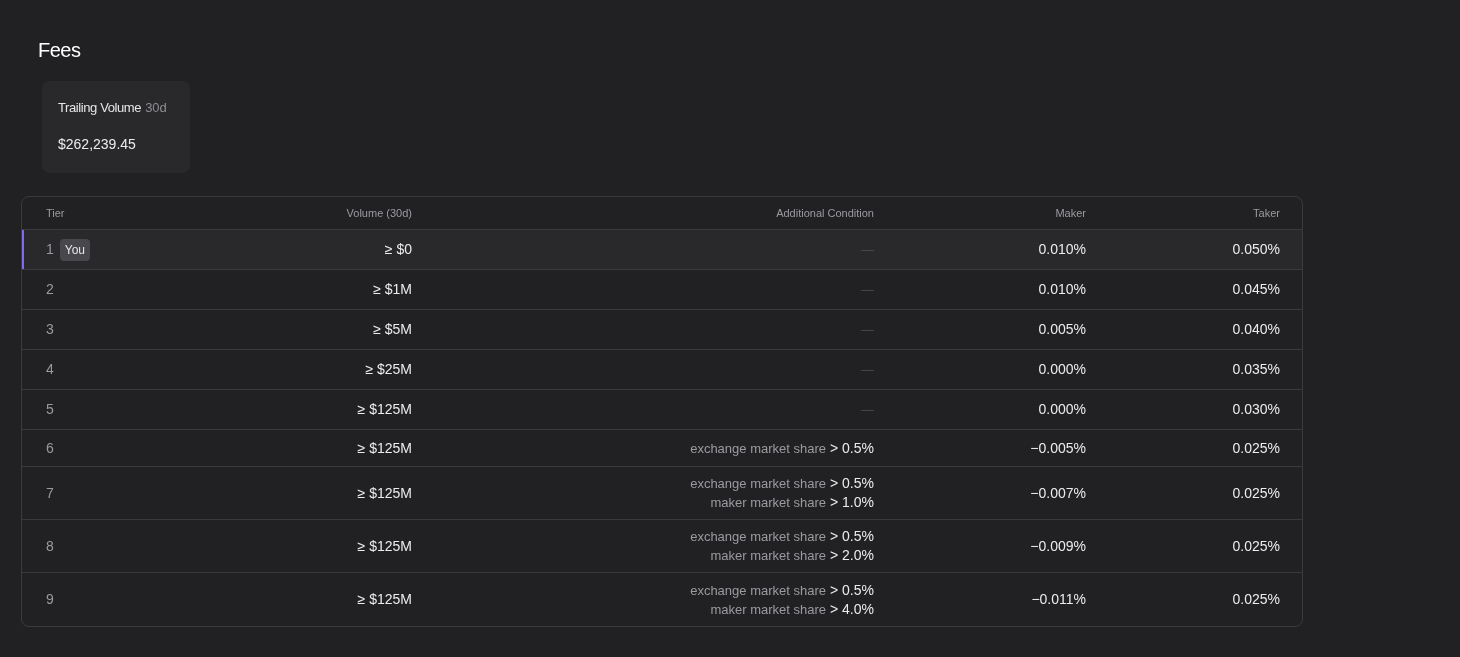 This screenshot has height=657, width=1460. I want to click on tier-number: 2, so click(50, 289).